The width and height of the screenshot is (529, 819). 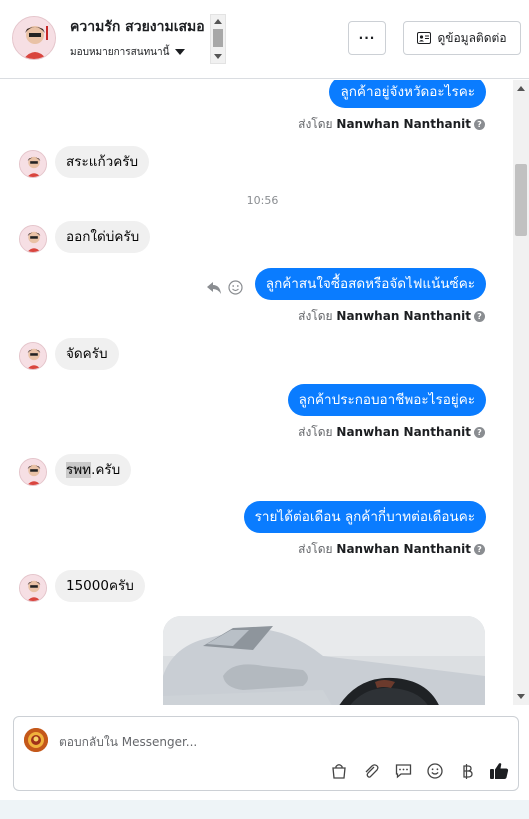 I want to click on highlighted-text: รพท, so click(x=79, y=470).